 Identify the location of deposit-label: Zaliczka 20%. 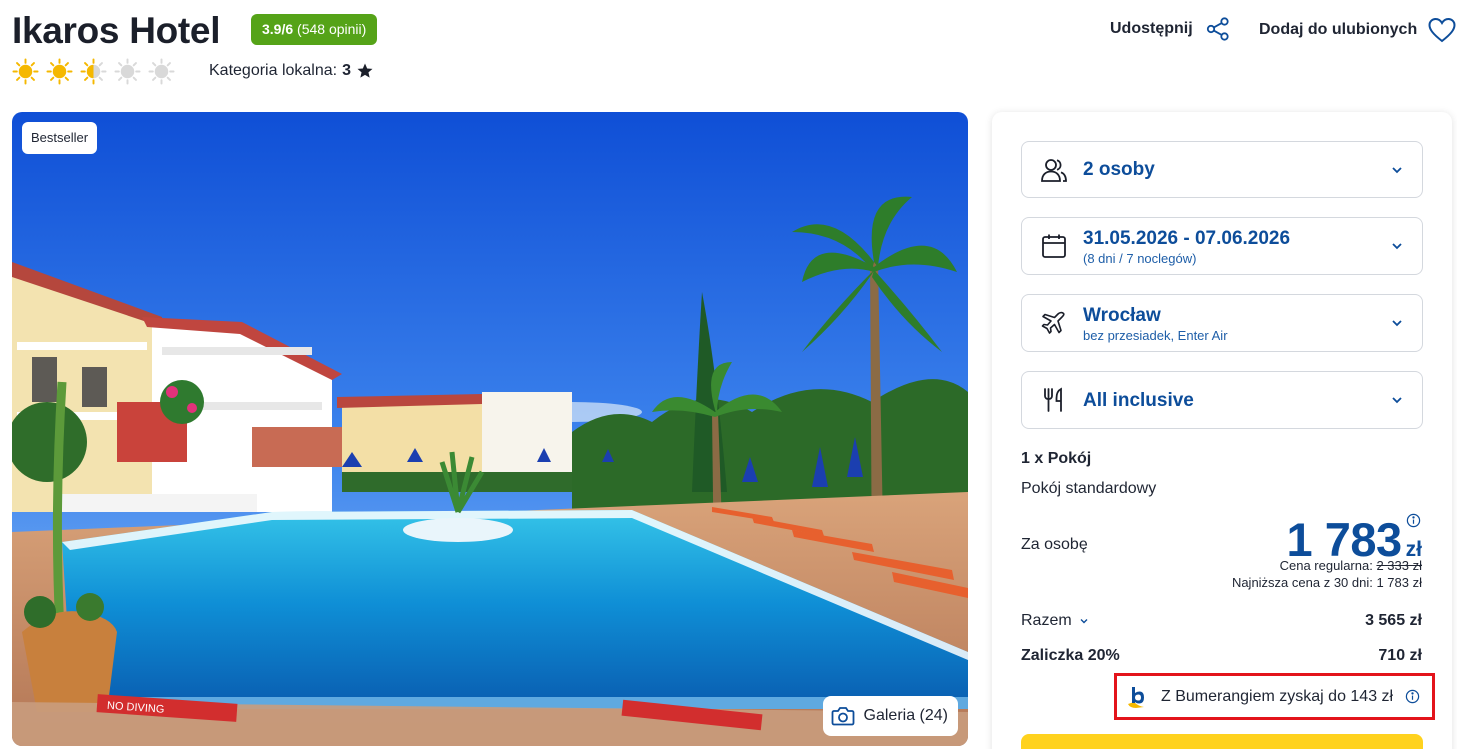
(1070, 655).